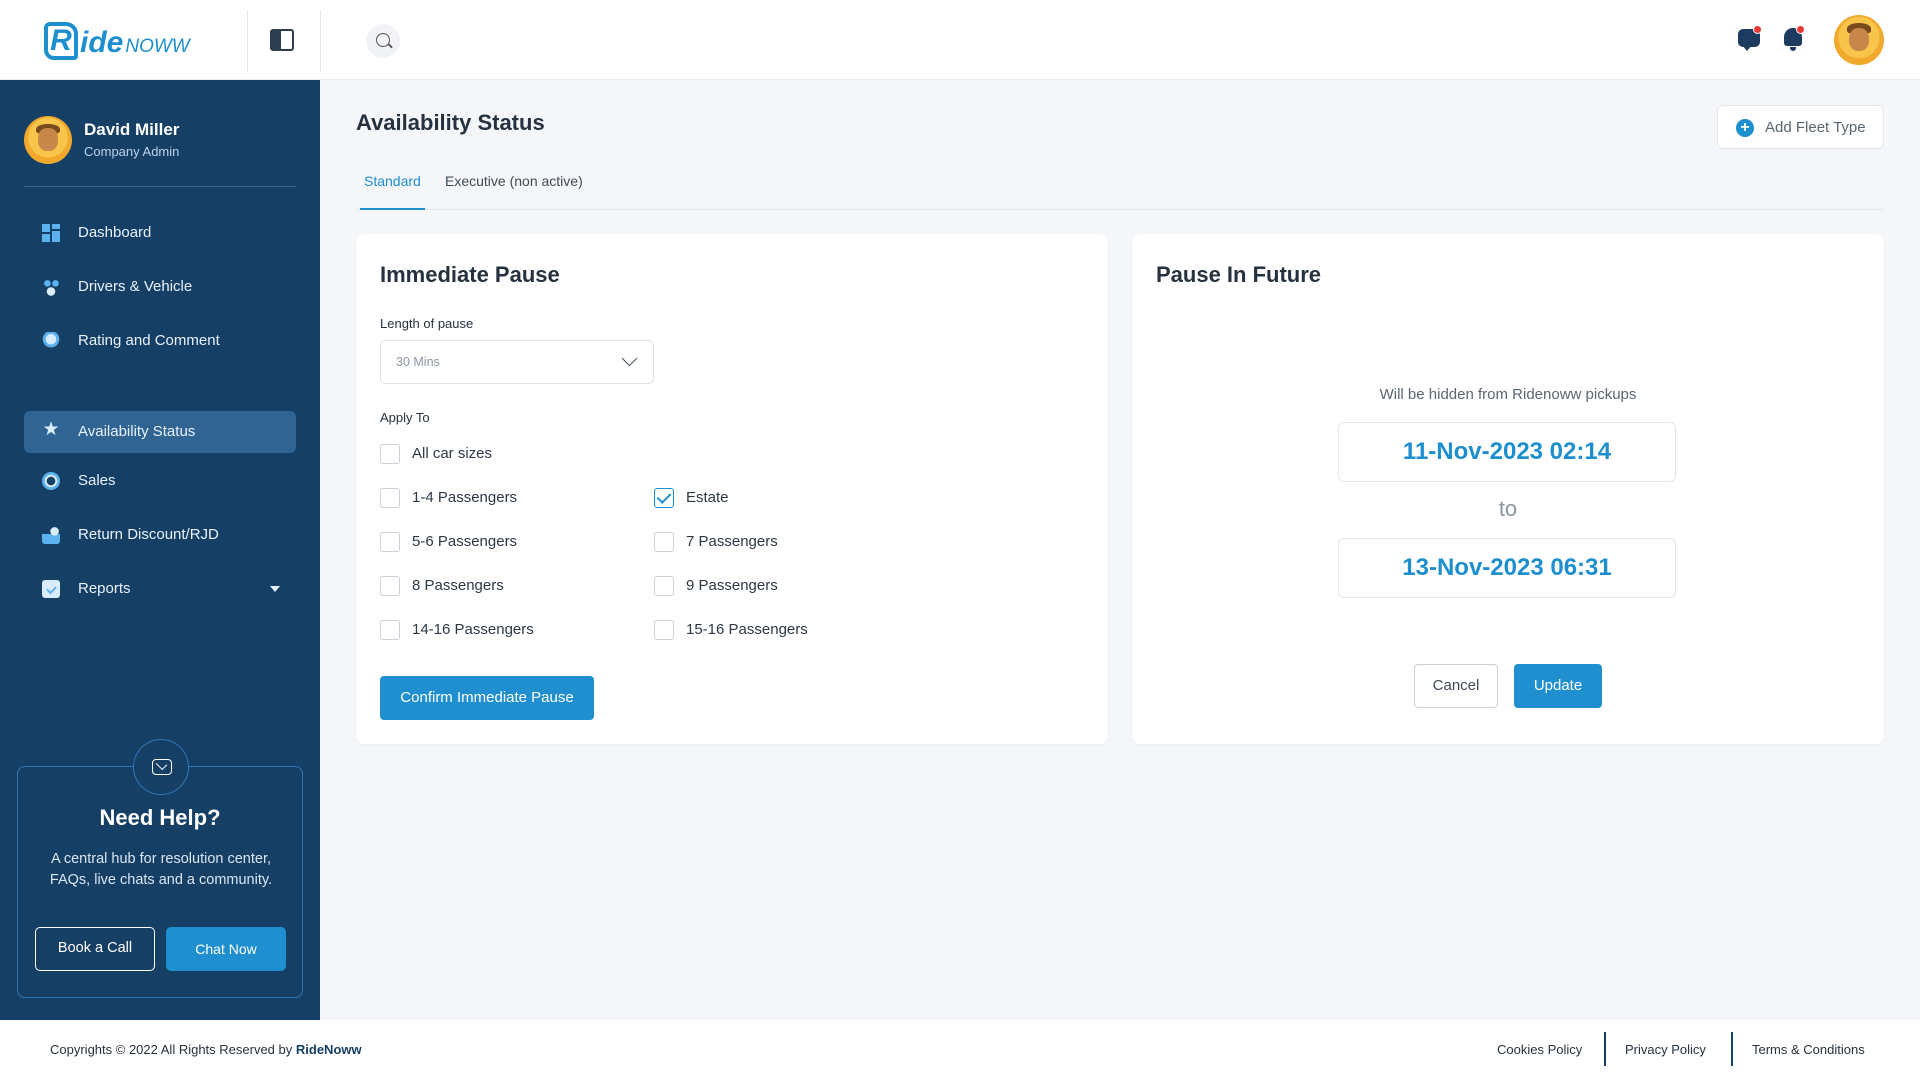 The image size is (1920, 1080). What do you see at coordinates (160, 233) in the screenshot?
I see `sidebar-item-dashboard: Dashboard` at bounding box center [160, 233].